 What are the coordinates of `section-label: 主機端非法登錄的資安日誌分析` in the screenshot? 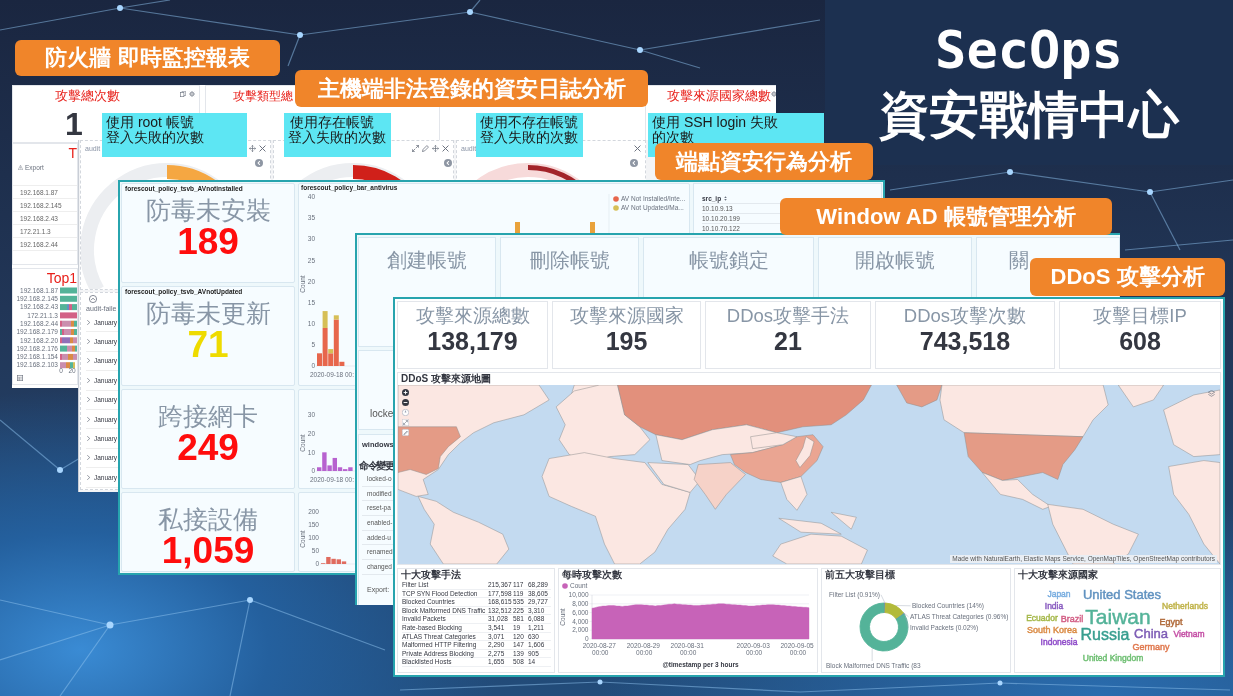 It's located at (471, 88).